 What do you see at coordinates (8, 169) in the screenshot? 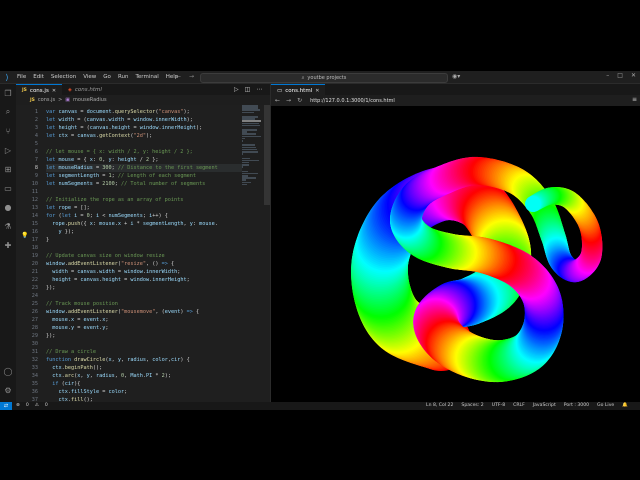
I see `extensions-icon: ⊞` at bounding box center [8, 169].